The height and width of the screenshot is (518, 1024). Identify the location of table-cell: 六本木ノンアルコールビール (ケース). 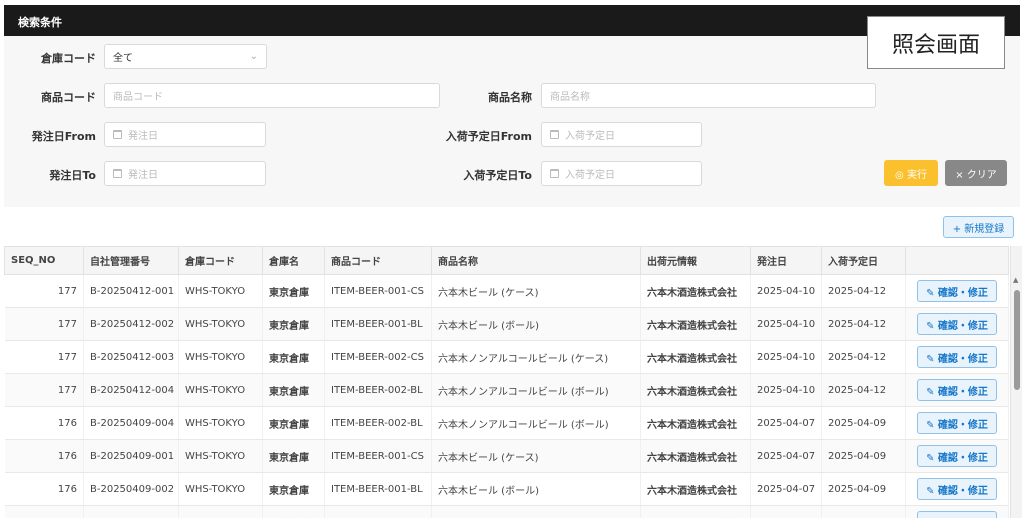
(536, 357).